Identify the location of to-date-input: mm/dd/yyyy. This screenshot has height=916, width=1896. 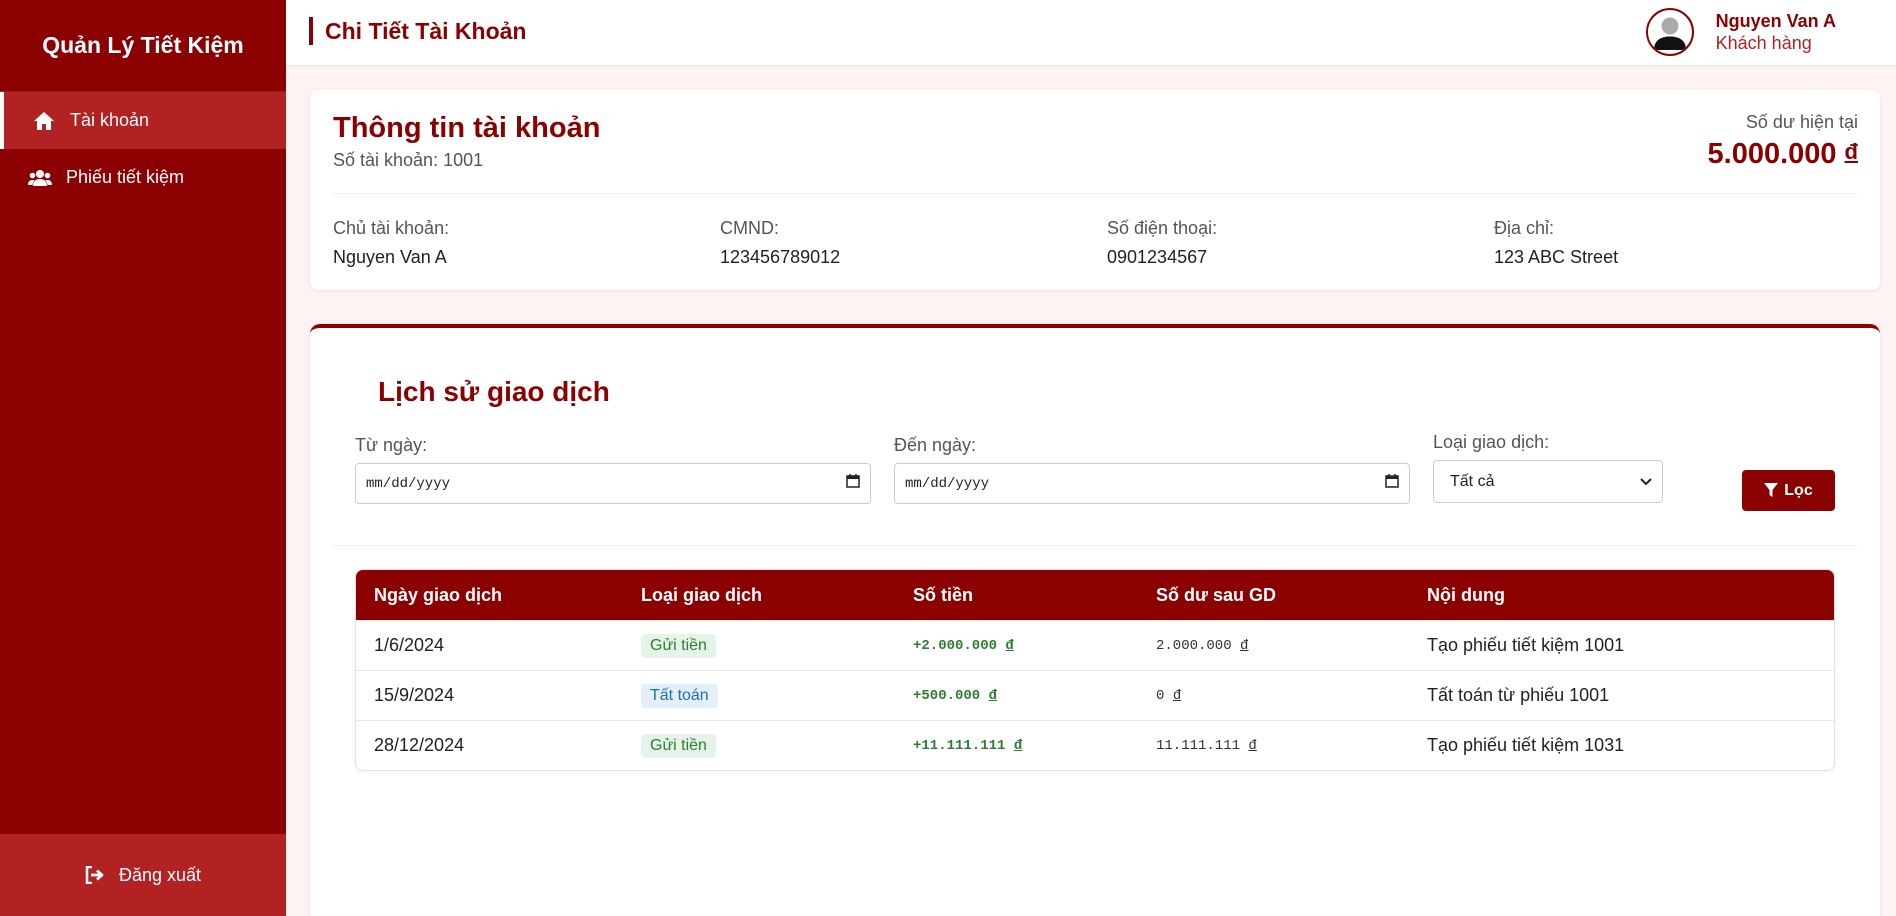
(1152, 483).